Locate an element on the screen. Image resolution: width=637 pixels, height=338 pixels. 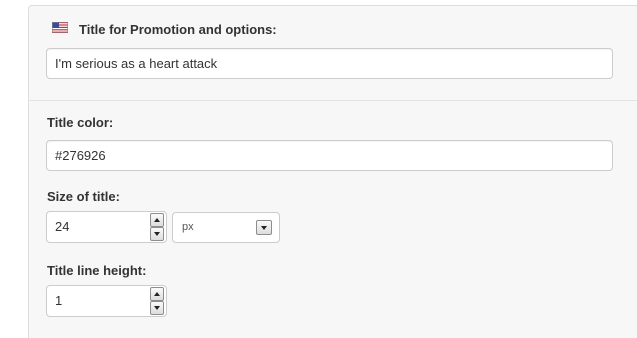
promotion-title-input: I'm serious as a heart attack is located at coordinates (329, 63).